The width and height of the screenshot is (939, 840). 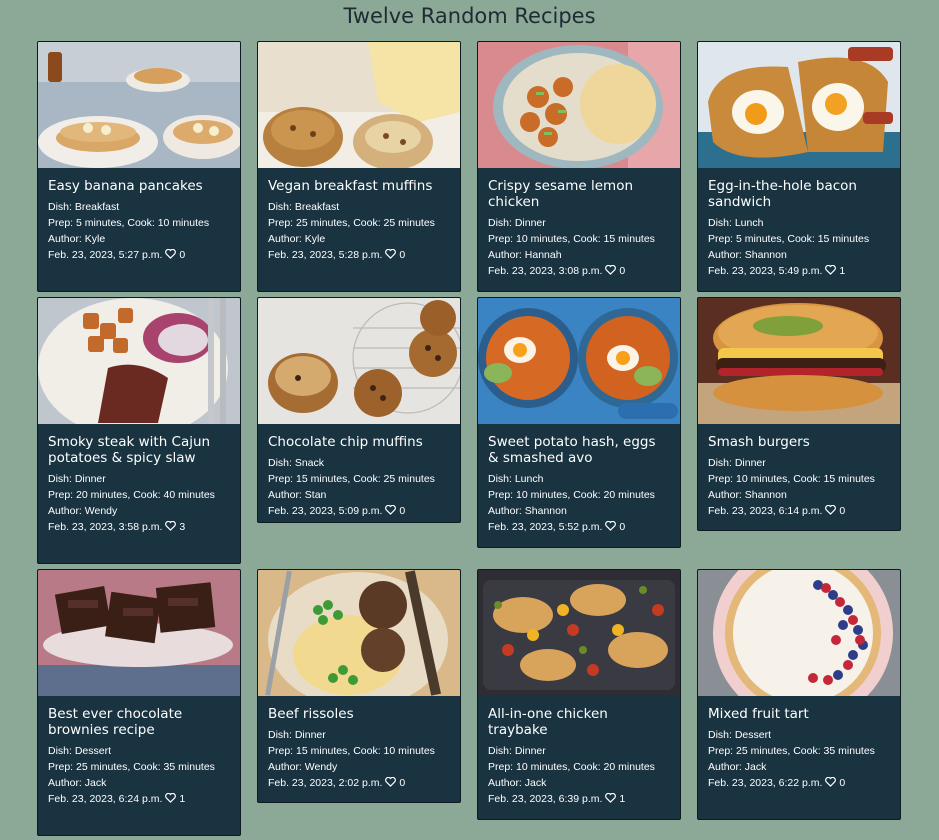 What do you see at coordinates (105, 255) in the screenshot?
I see `recipe-date: Feb. 23, 2023, 5:27 p.m.` at bounding box center [105, 255].